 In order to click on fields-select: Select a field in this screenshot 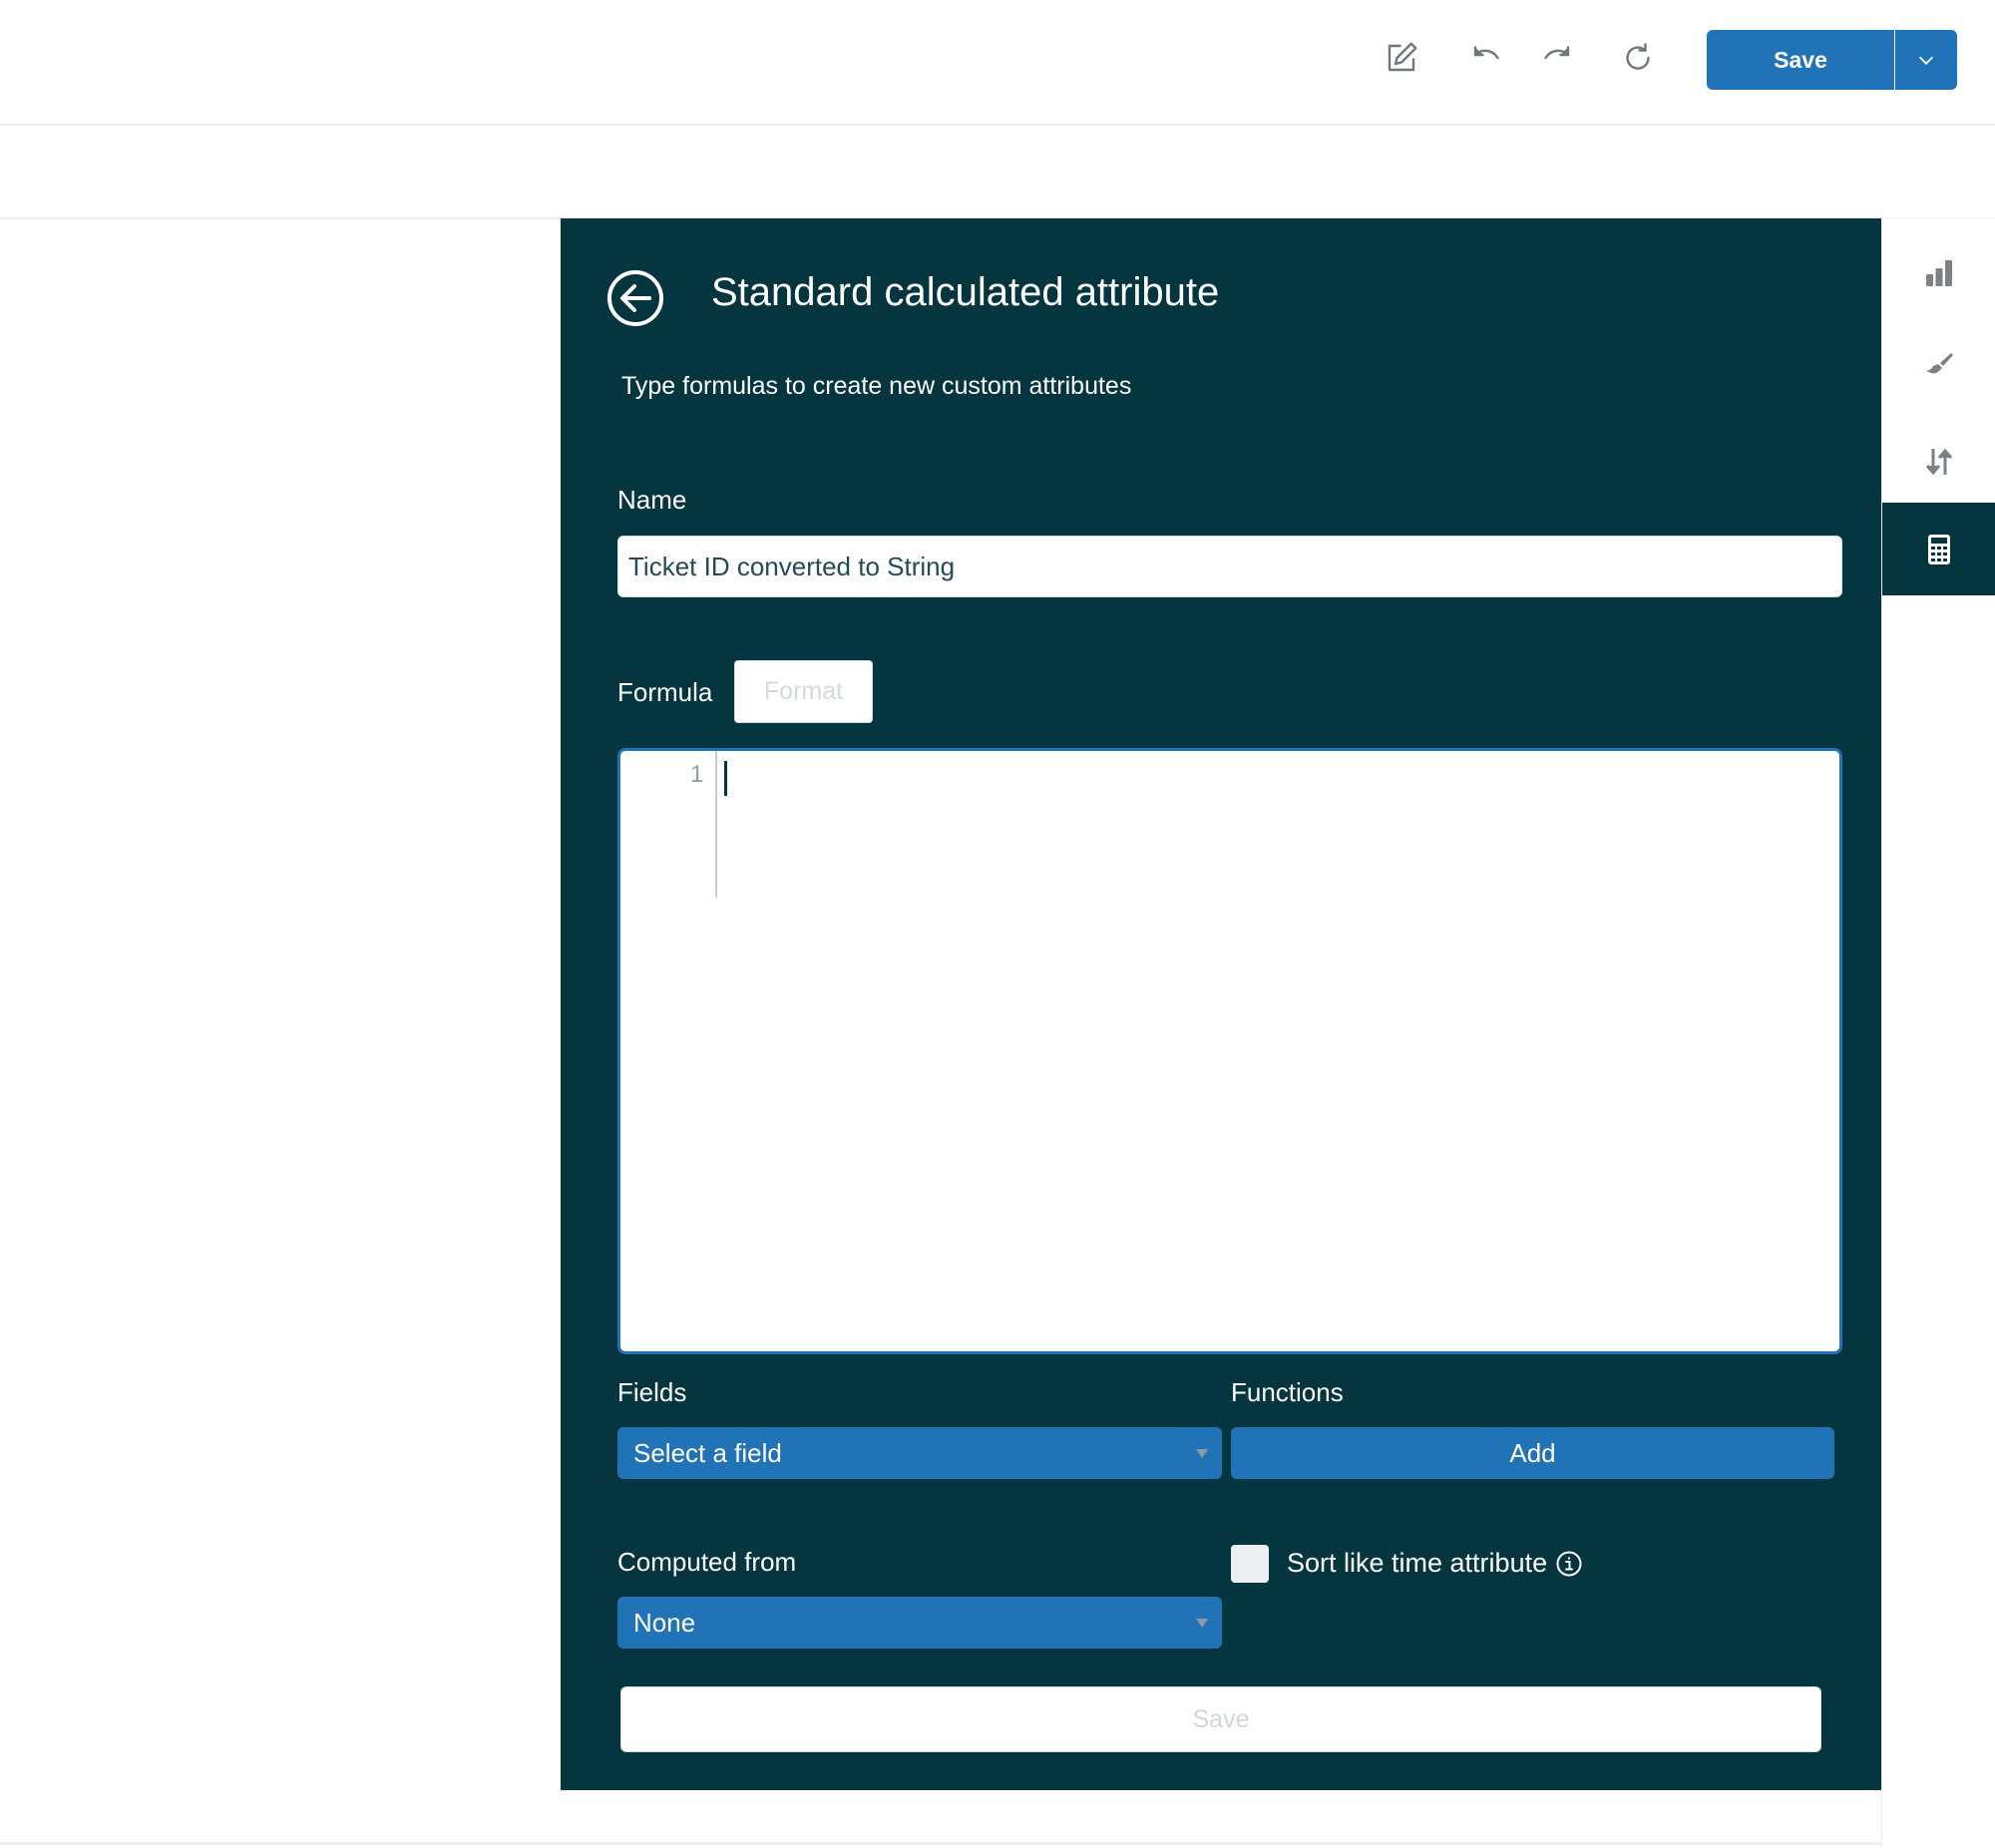, I will do `click(919, 1453)`.